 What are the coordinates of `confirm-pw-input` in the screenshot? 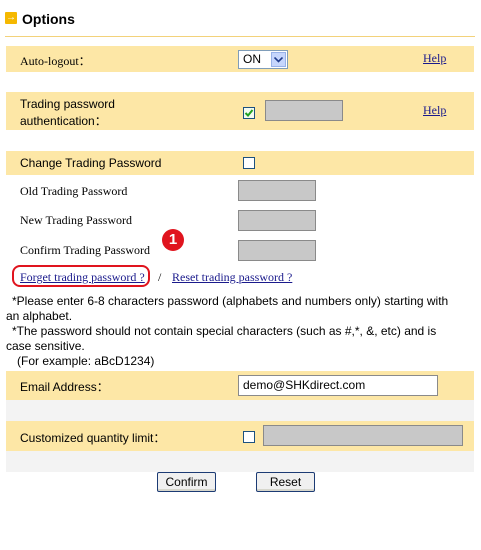 It's located at (277, 250).